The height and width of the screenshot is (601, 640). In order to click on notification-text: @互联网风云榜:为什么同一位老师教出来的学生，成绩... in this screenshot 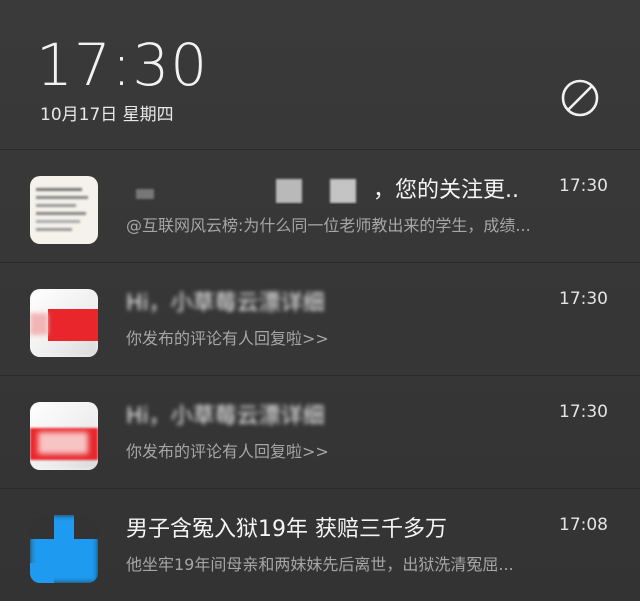, I will do `click(328, 225)`.